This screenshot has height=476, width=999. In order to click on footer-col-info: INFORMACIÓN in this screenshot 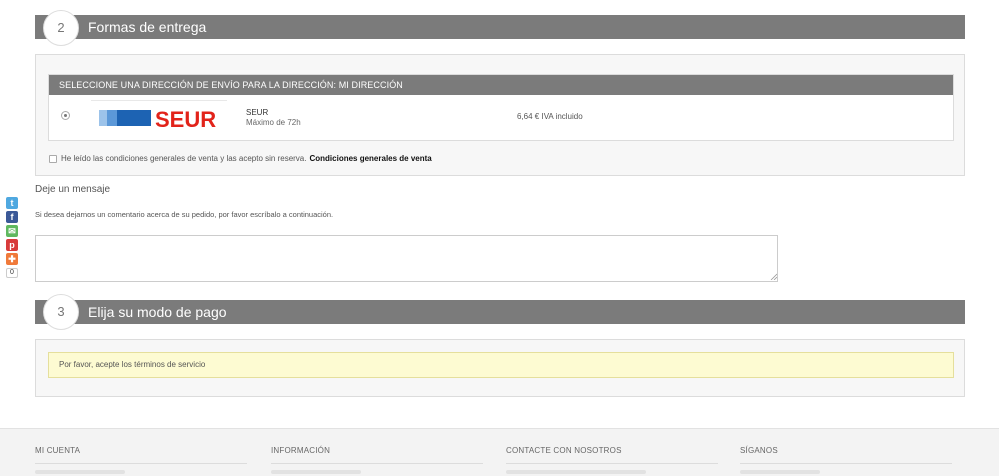, I will do `click(377, 460)`.